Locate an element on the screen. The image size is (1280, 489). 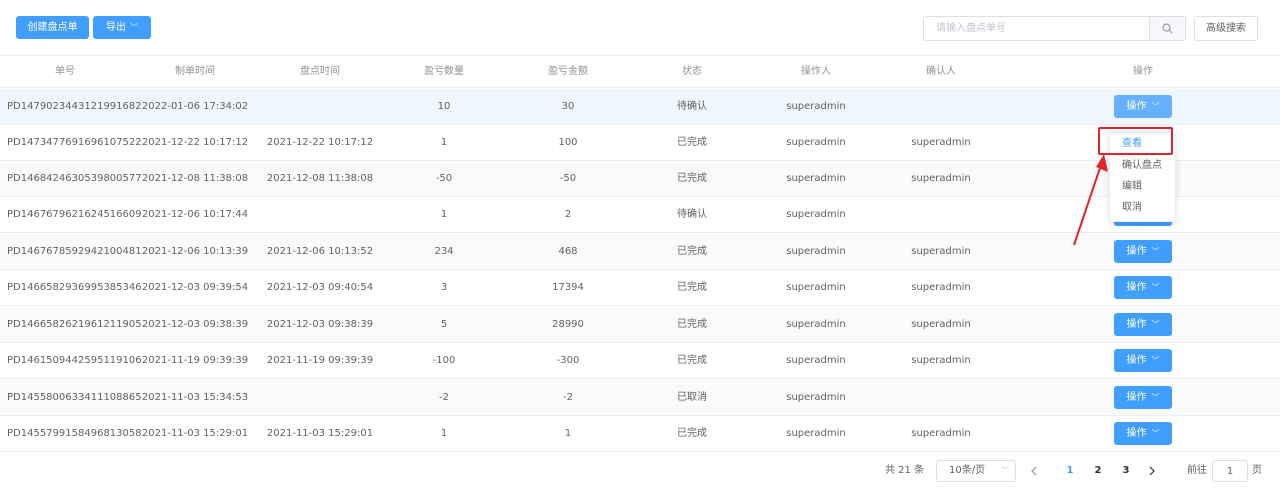
goto-label: 前往 is located at coordinates (1197, 470).